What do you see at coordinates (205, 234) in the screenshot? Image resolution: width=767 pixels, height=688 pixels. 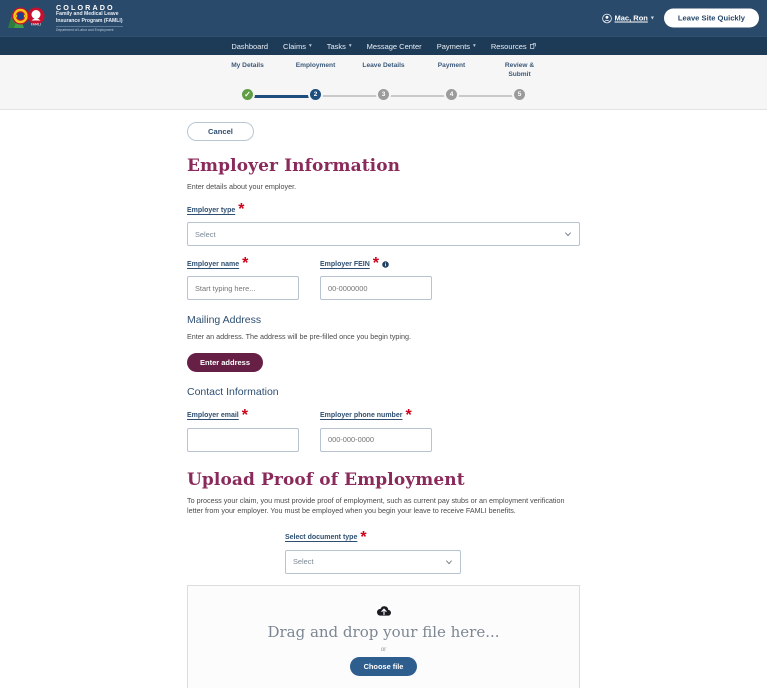 I see `employer-type-selected-value: Select` at bounding box center [205, 234].